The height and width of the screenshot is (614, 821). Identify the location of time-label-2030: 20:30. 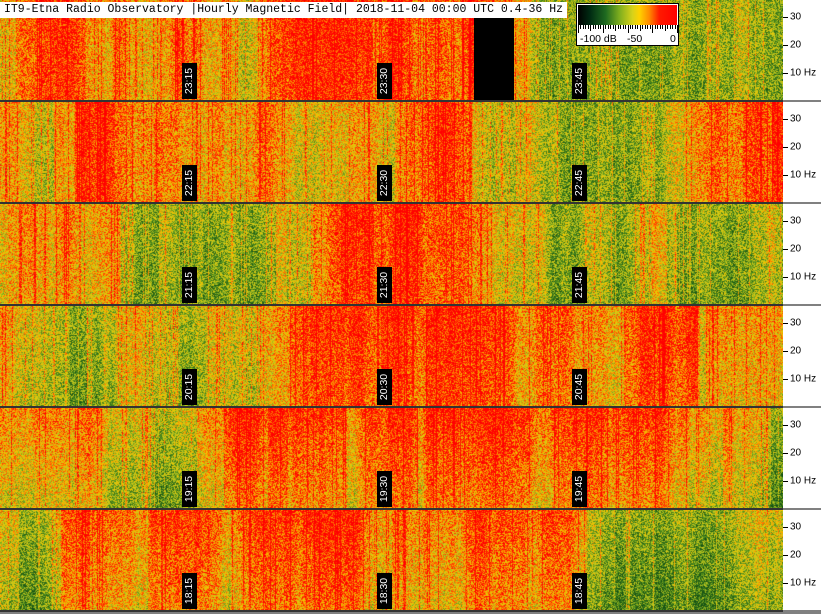
(384, 387).